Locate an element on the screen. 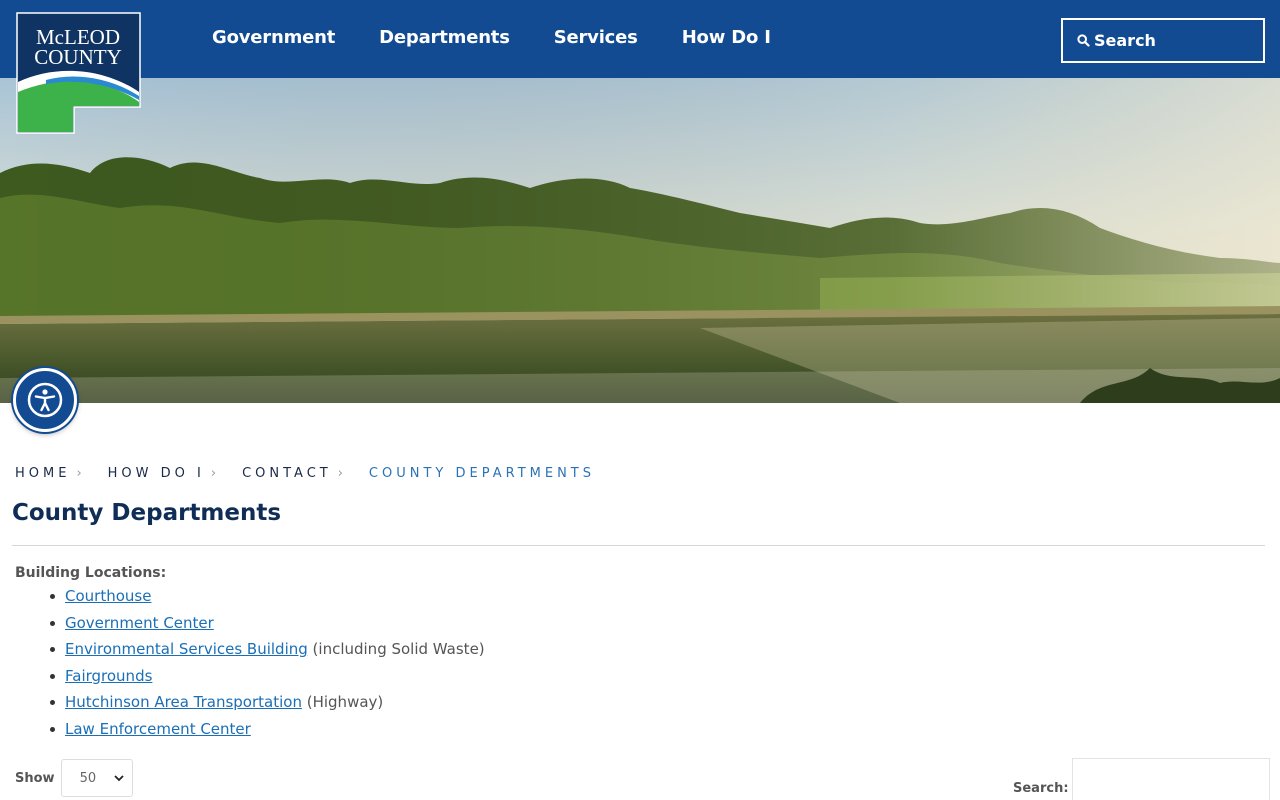  search-icon is located at coordinates (1083, 40).